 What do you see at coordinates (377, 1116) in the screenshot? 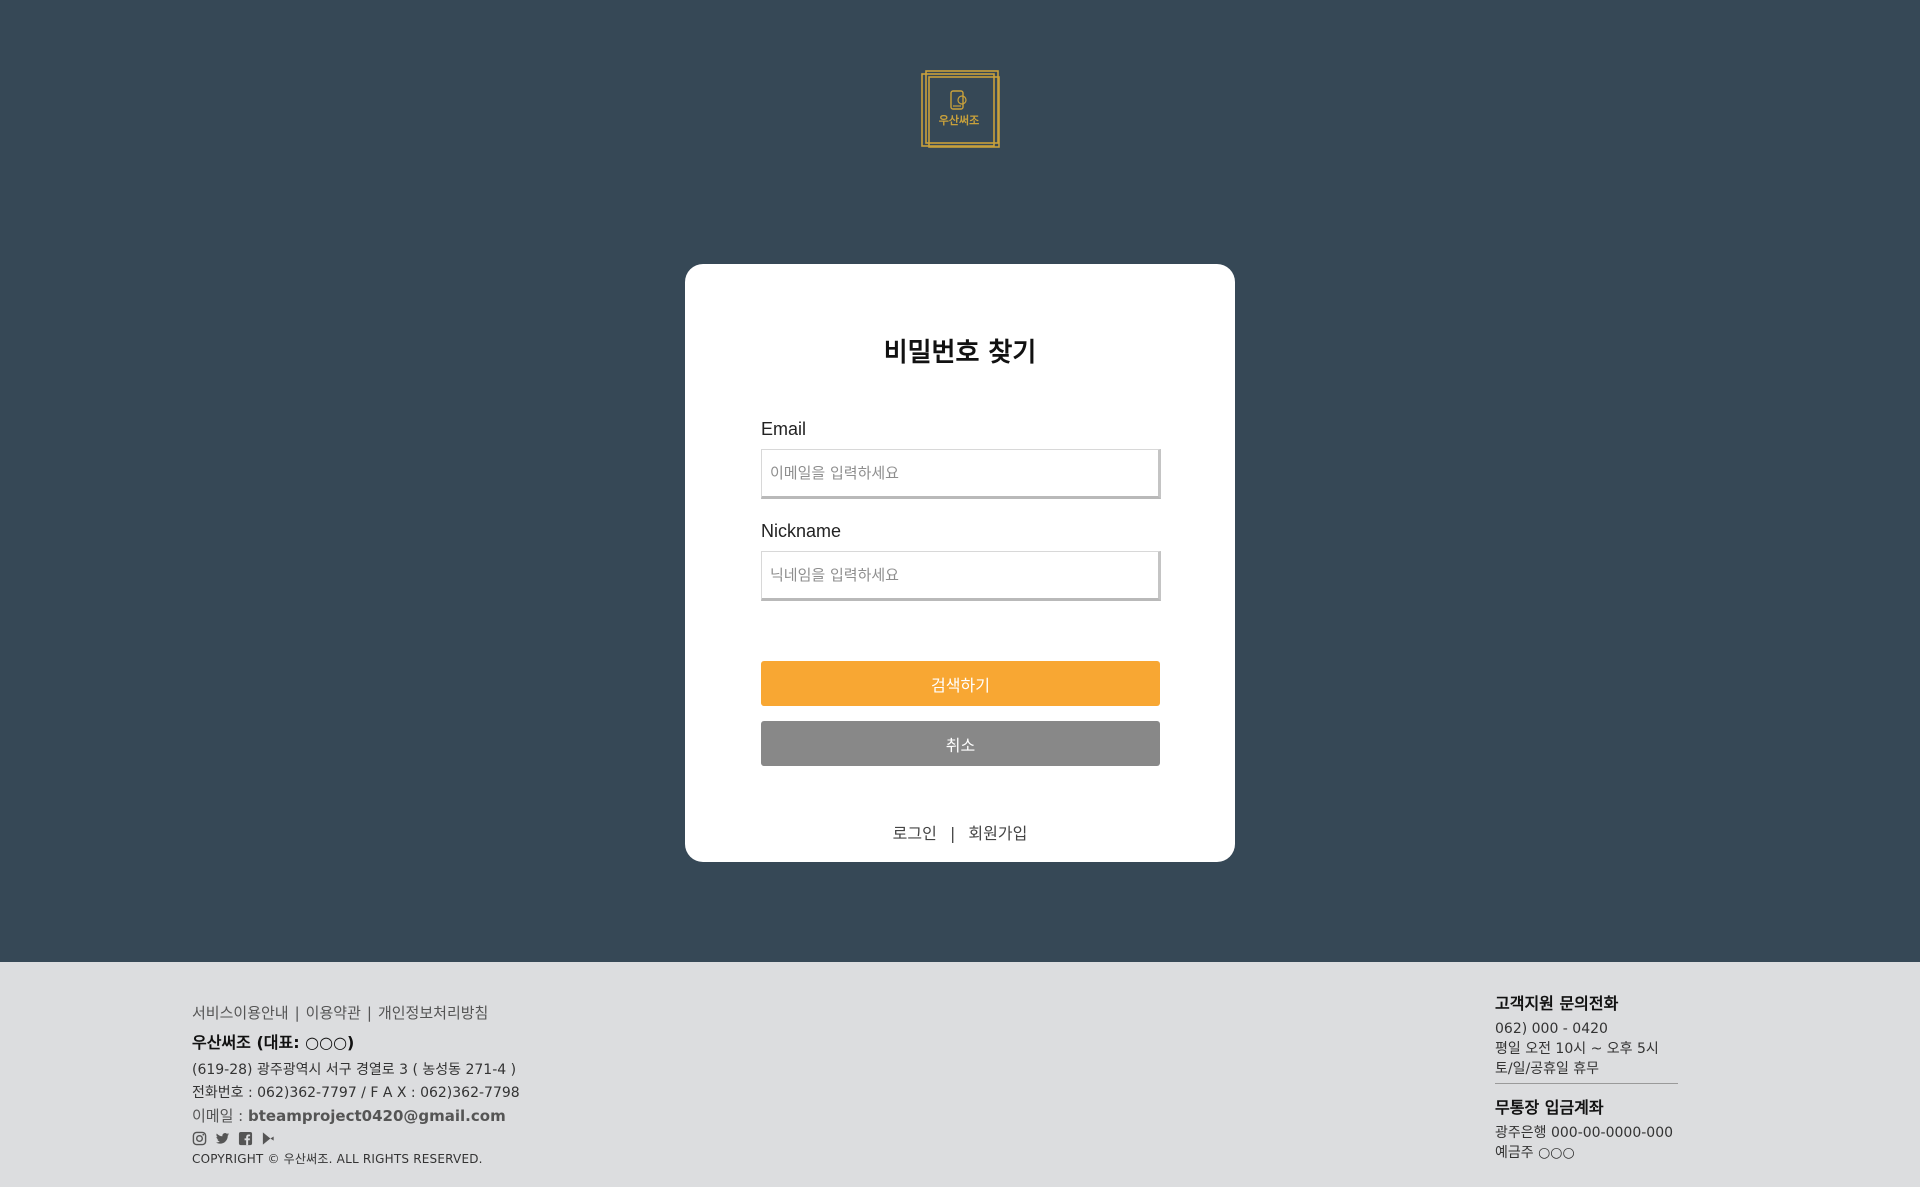
I see `email-address: bteamproject0420@gmail.com` at bounding box center [377, 1116].